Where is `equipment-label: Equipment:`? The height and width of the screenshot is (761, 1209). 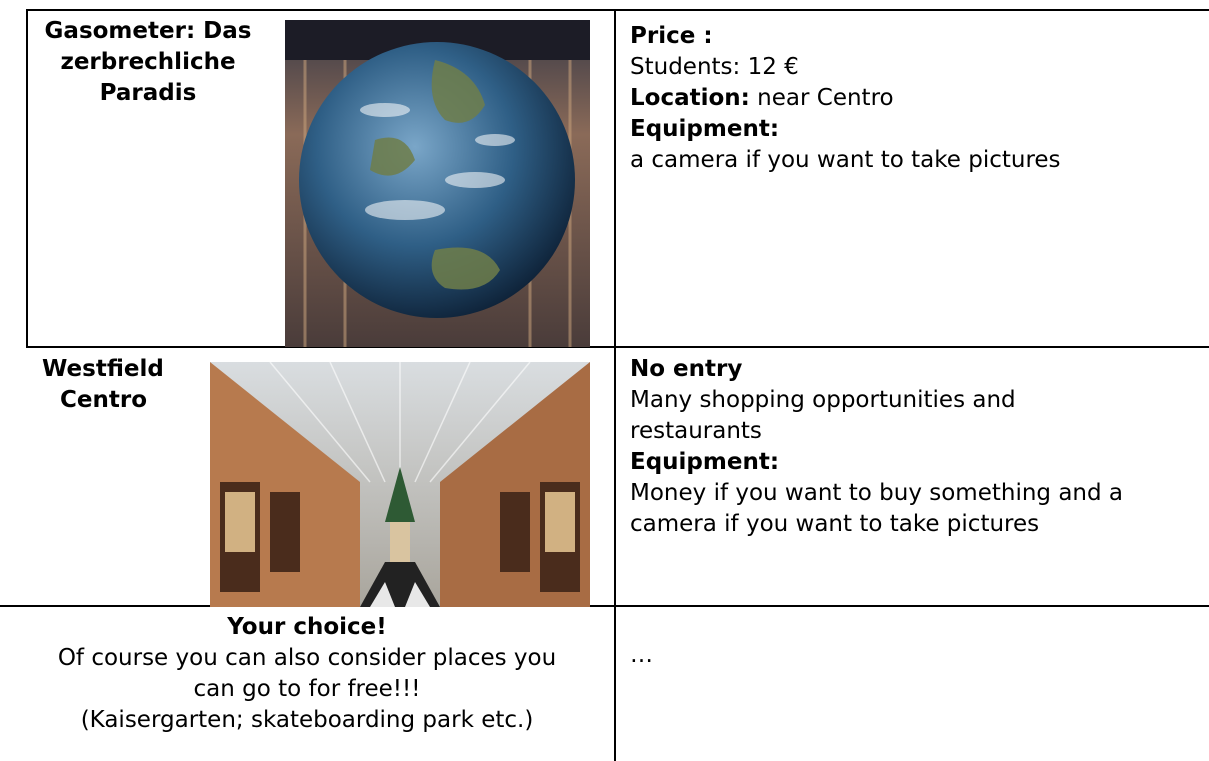
equipment-label: Equipment: is located at coordinates (705, 129).